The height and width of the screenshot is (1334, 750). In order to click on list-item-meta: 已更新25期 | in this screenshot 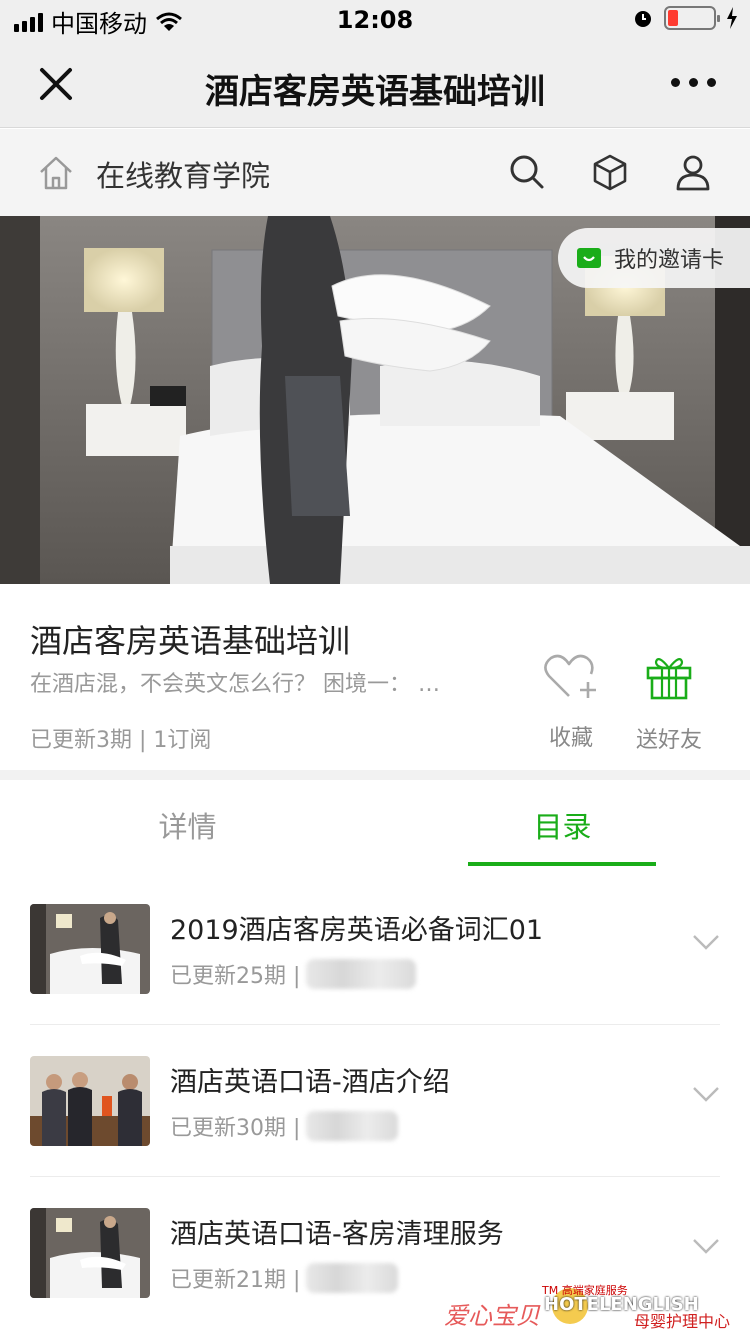, I will do `click(293, 974)`.